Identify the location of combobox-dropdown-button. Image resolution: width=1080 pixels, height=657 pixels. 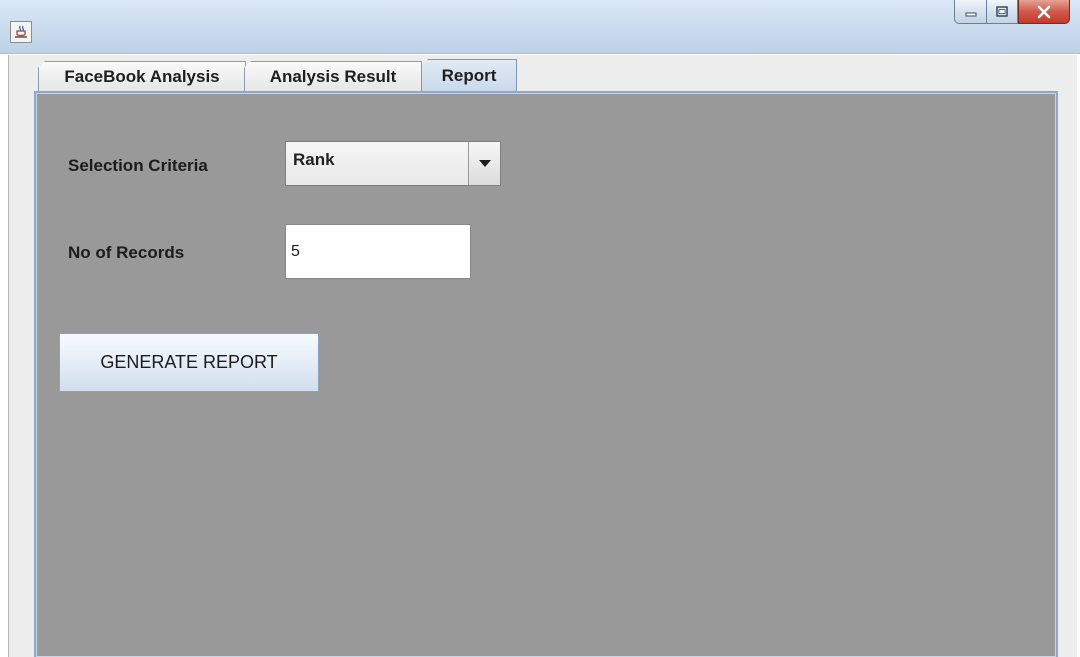
(484, 163).